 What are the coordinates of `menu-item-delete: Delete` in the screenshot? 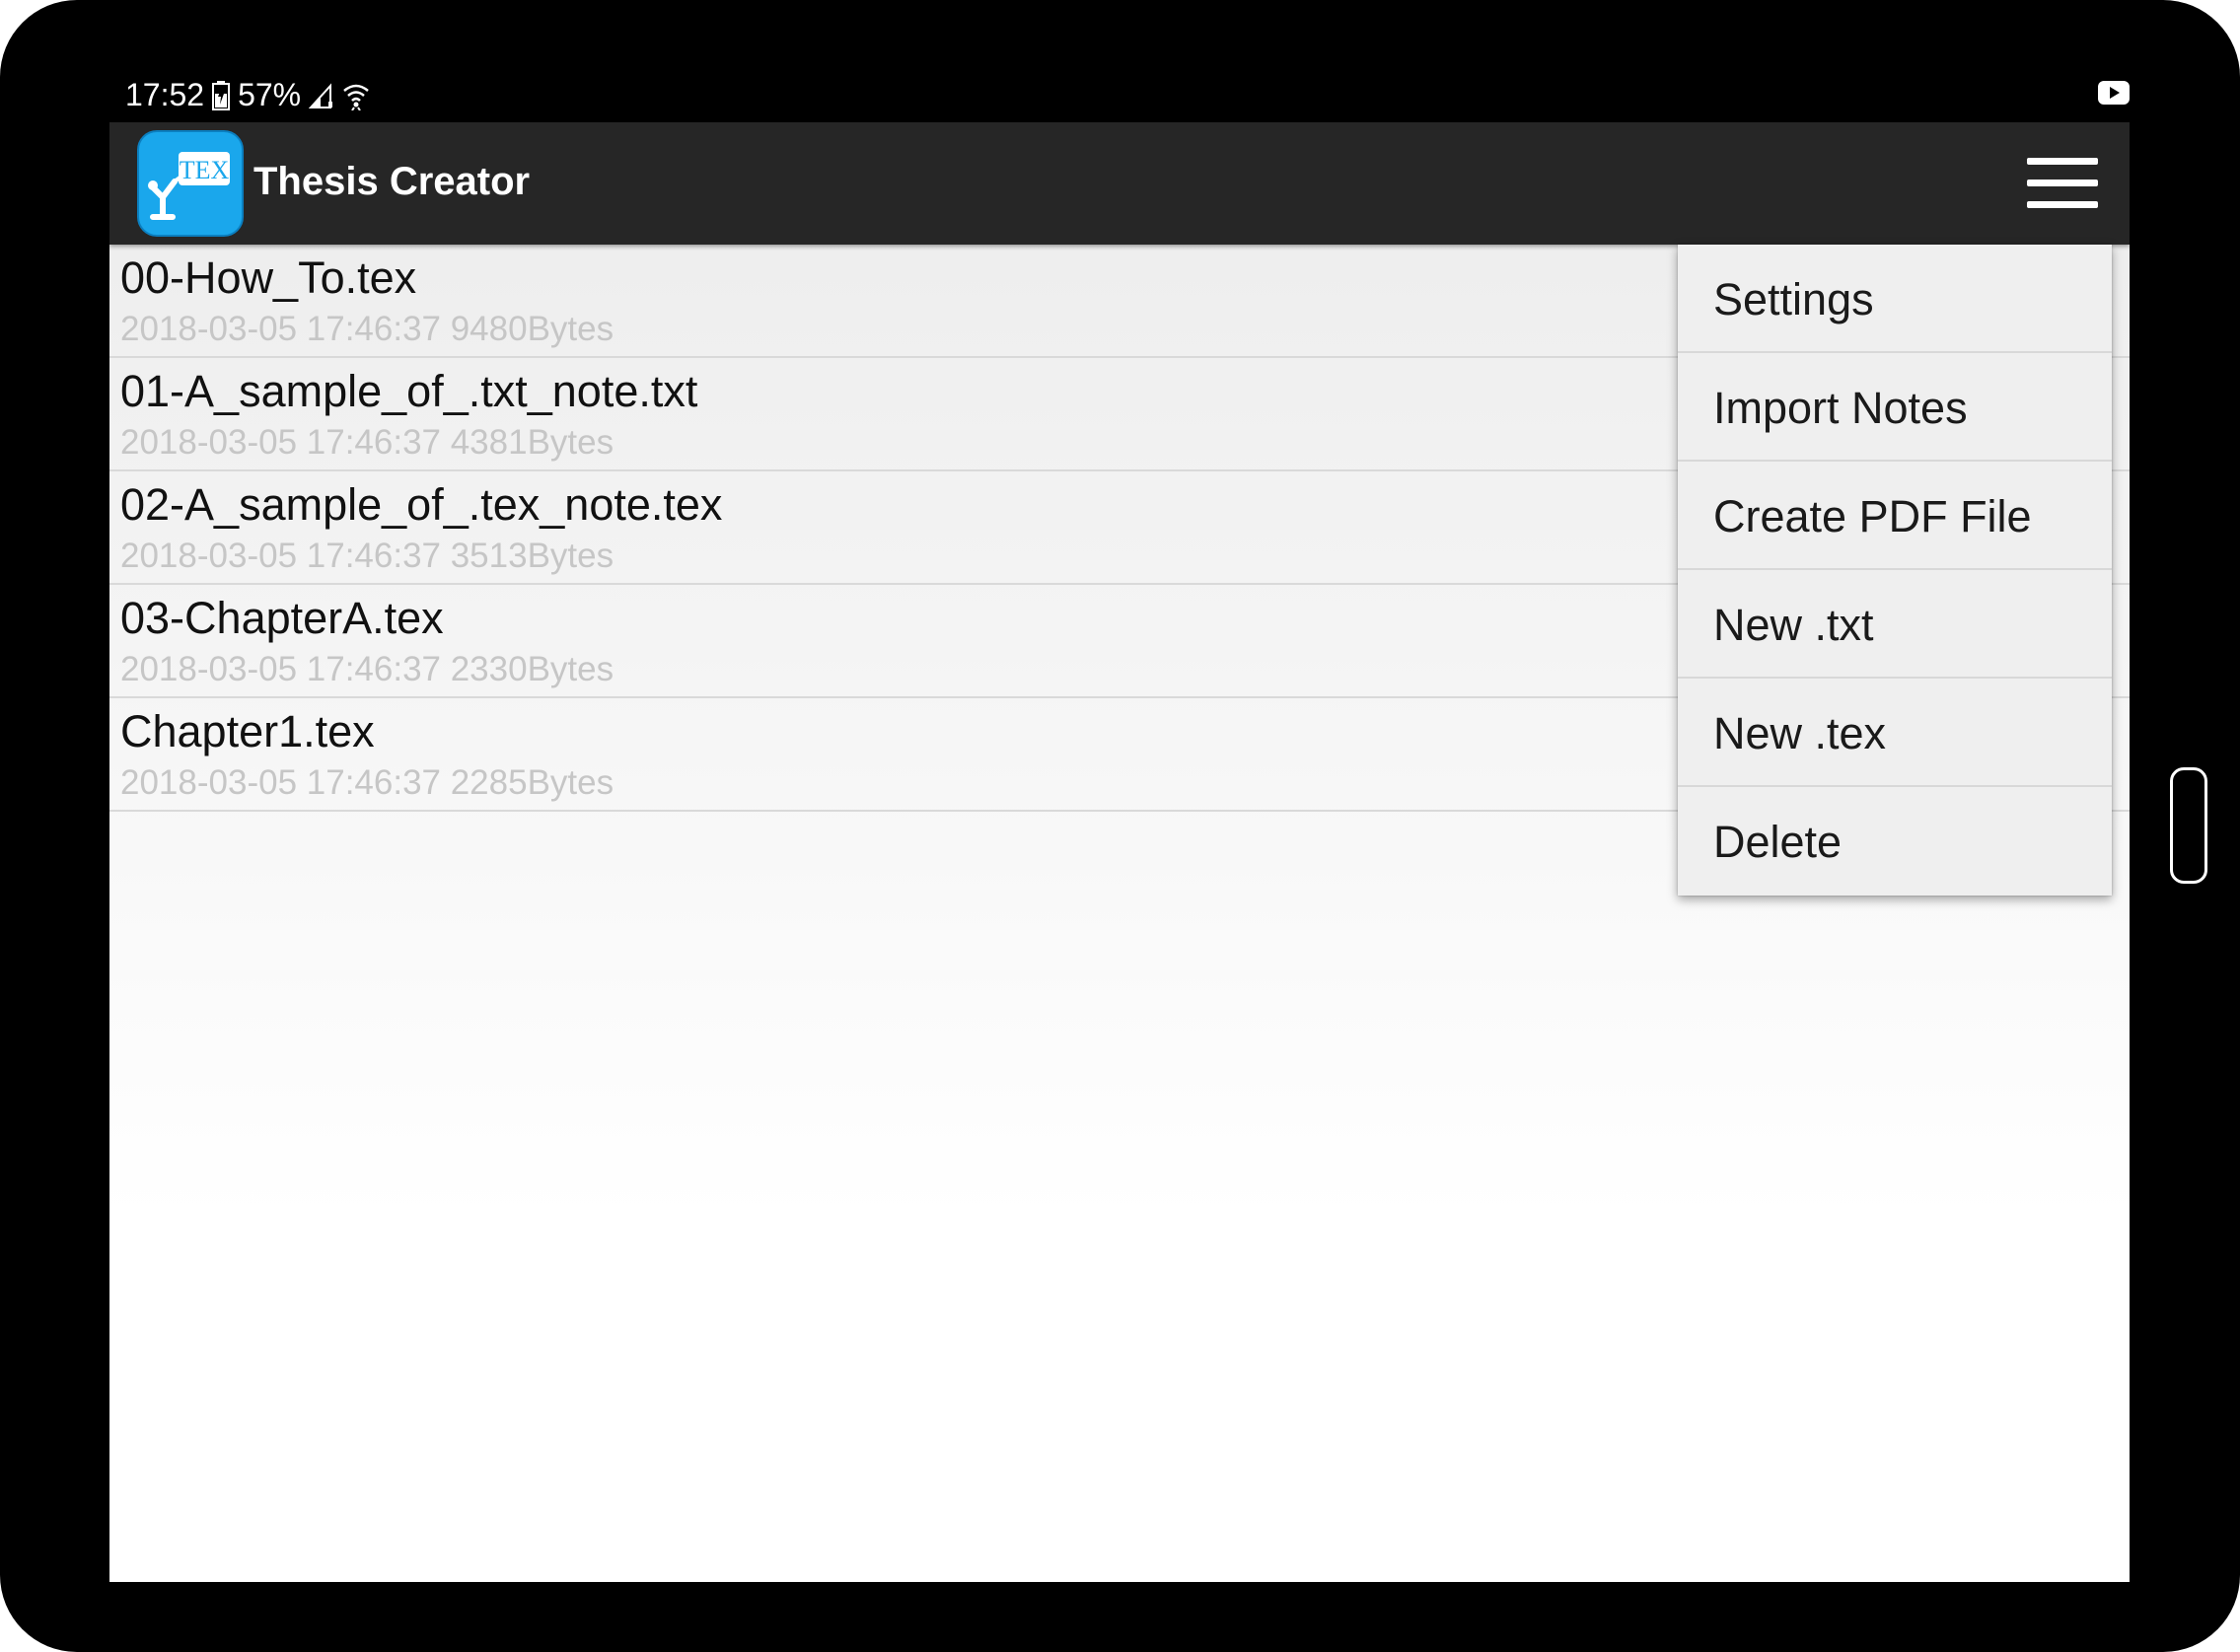 It's located at (1895, 842).